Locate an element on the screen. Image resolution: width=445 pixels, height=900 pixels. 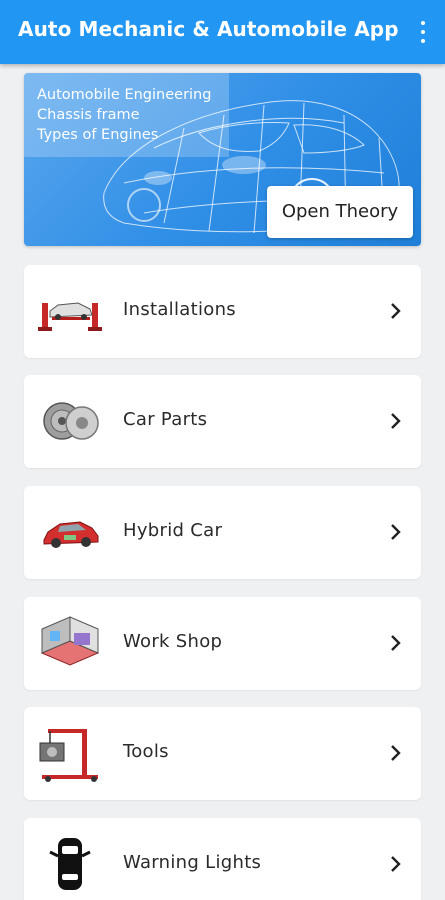
banner-line-2: Chassis frame is located at coordinates (88, 115).